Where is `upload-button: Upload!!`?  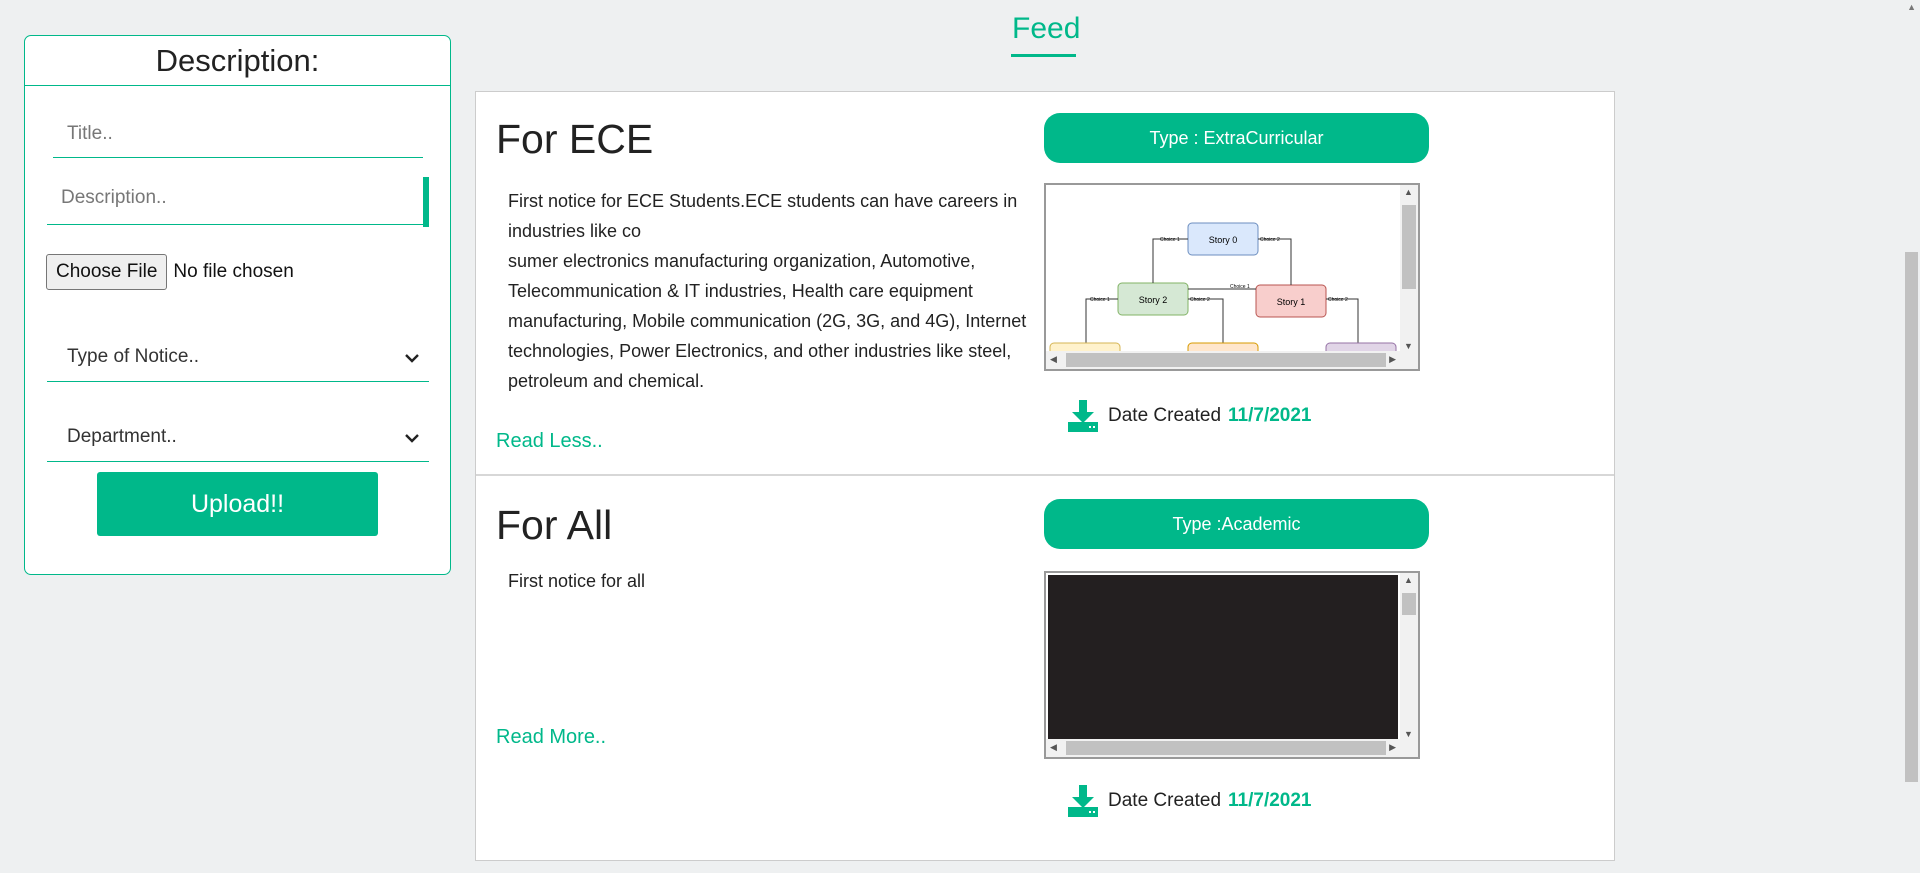 upload-button: Upload!! is located at coordinates (237, 504).